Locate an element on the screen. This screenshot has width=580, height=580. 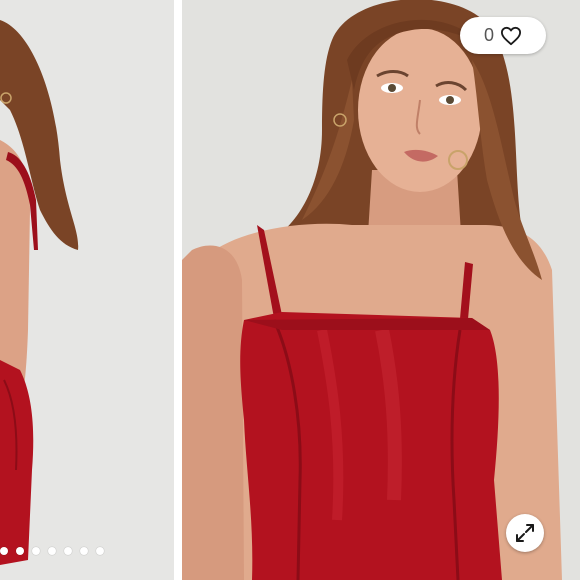
like-button: 0 is located at coordinates (503, 35).